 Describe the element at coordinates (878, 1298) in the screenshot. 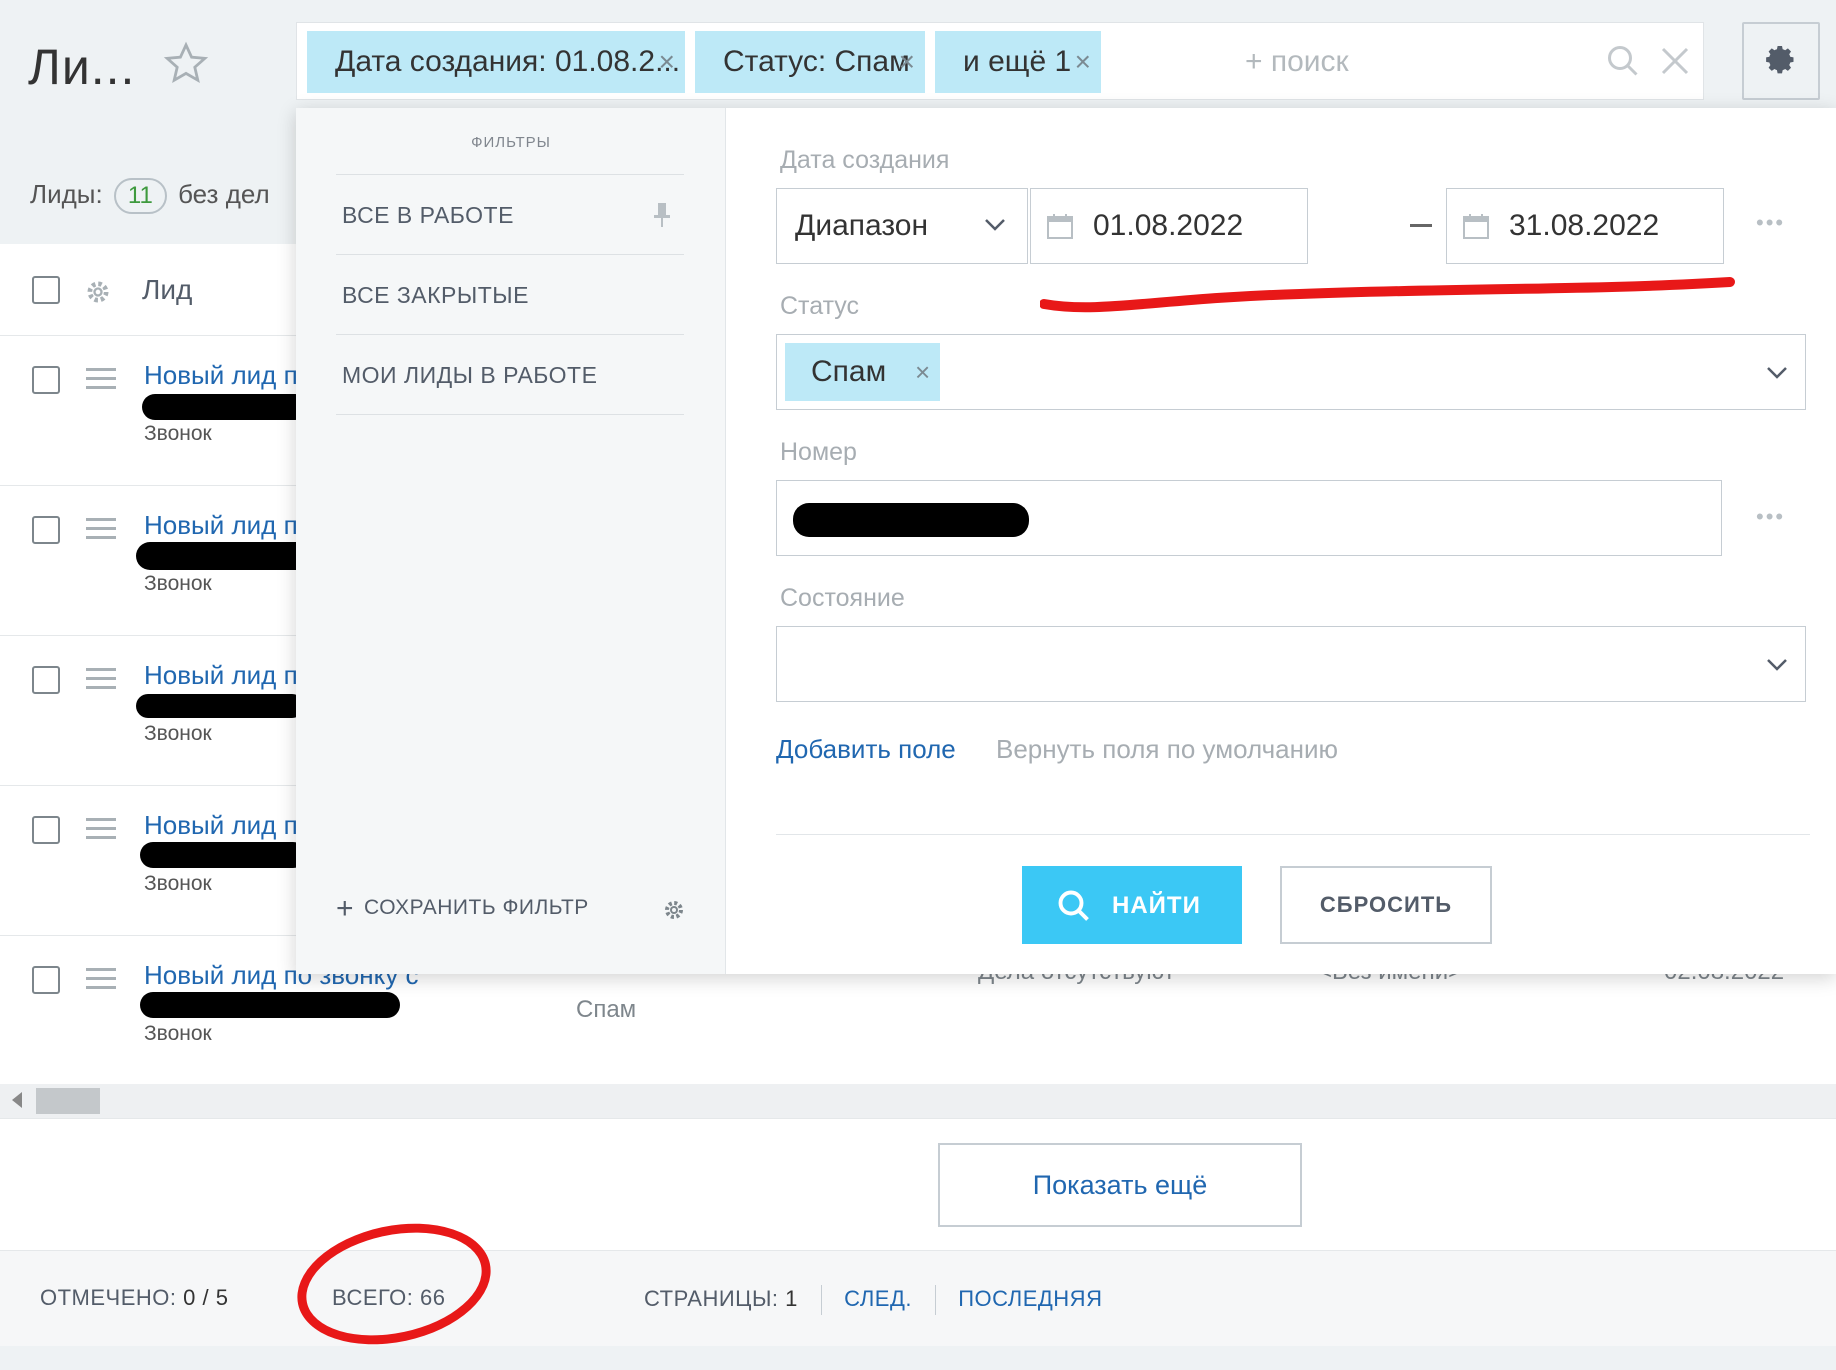

I see `next-page-link: СЛЕД.` at that location.